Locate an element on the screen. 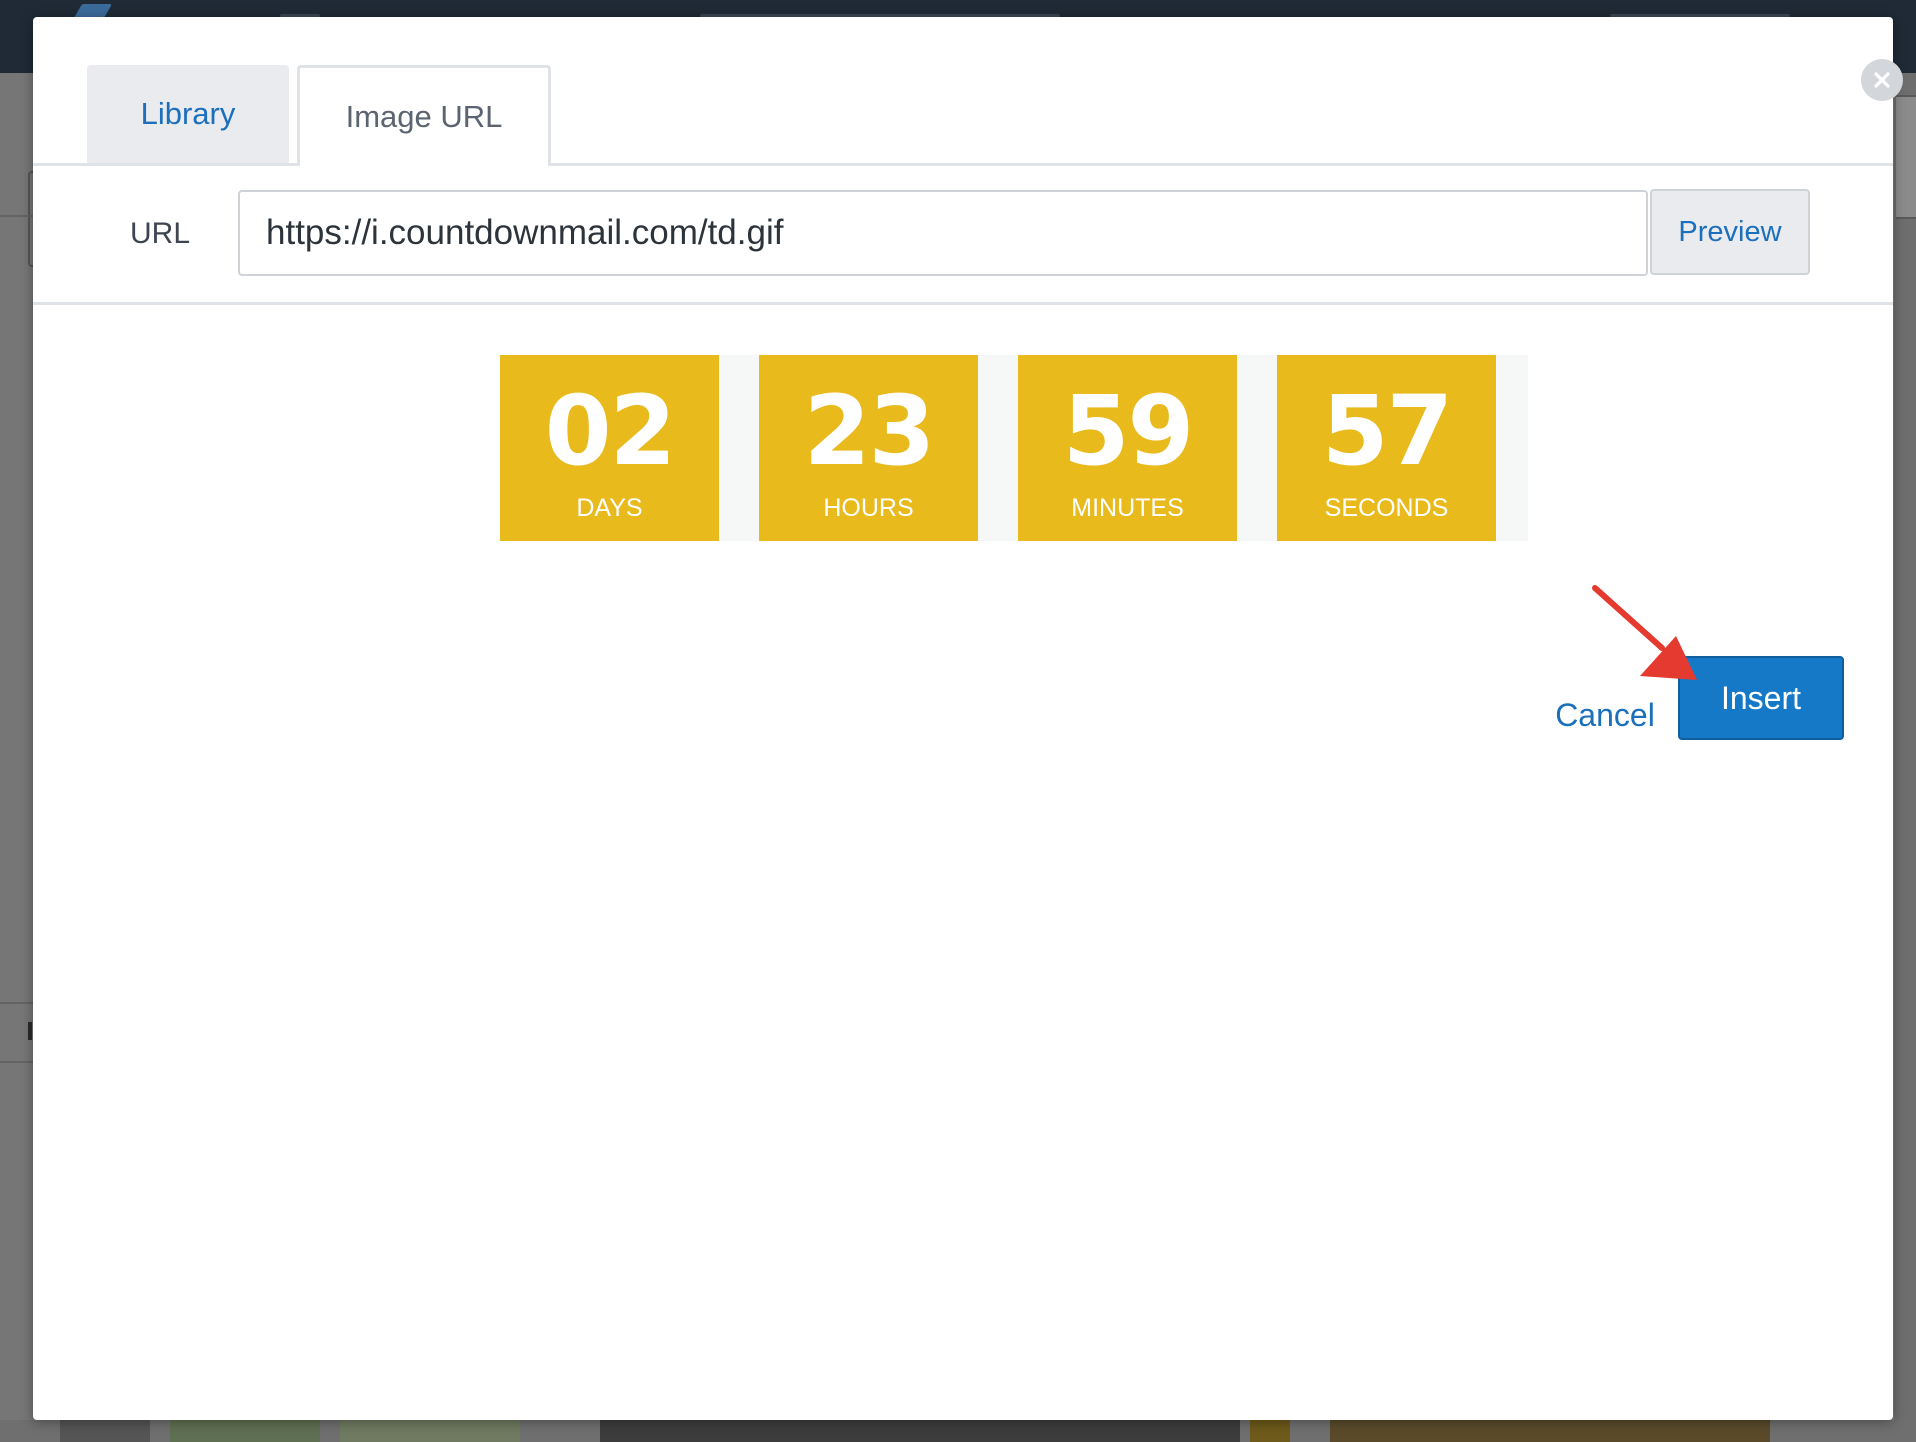  url-row: URL Preview is located at coordinates (963, 235).